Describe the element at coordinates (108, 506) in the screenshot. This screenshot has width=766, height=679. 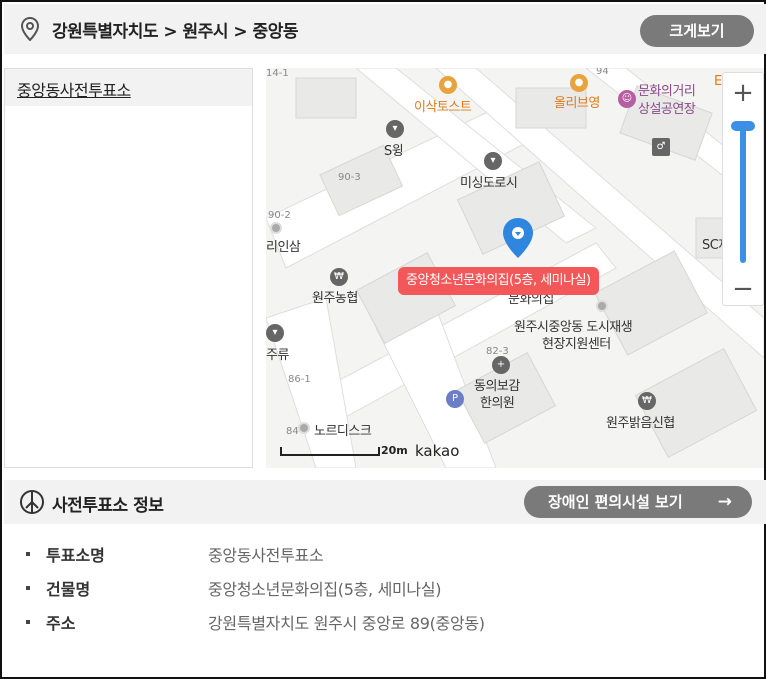
I see `section-title: 사전투표소 정보` at that location.